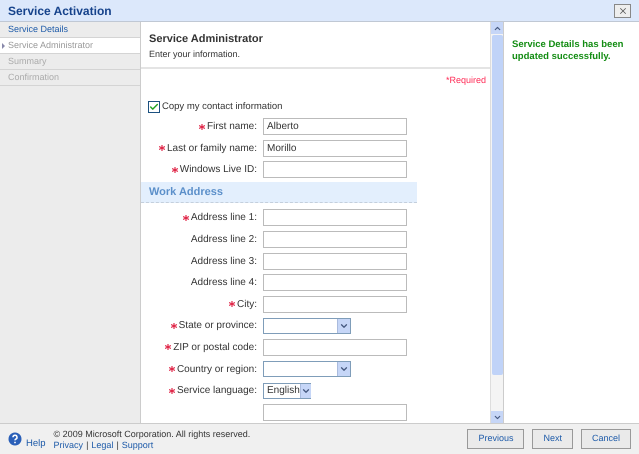  What do you see at coordinates (211, 149) in the screenshot?
I see `field-label: Last or family name:` at bounding box center [211, 149].